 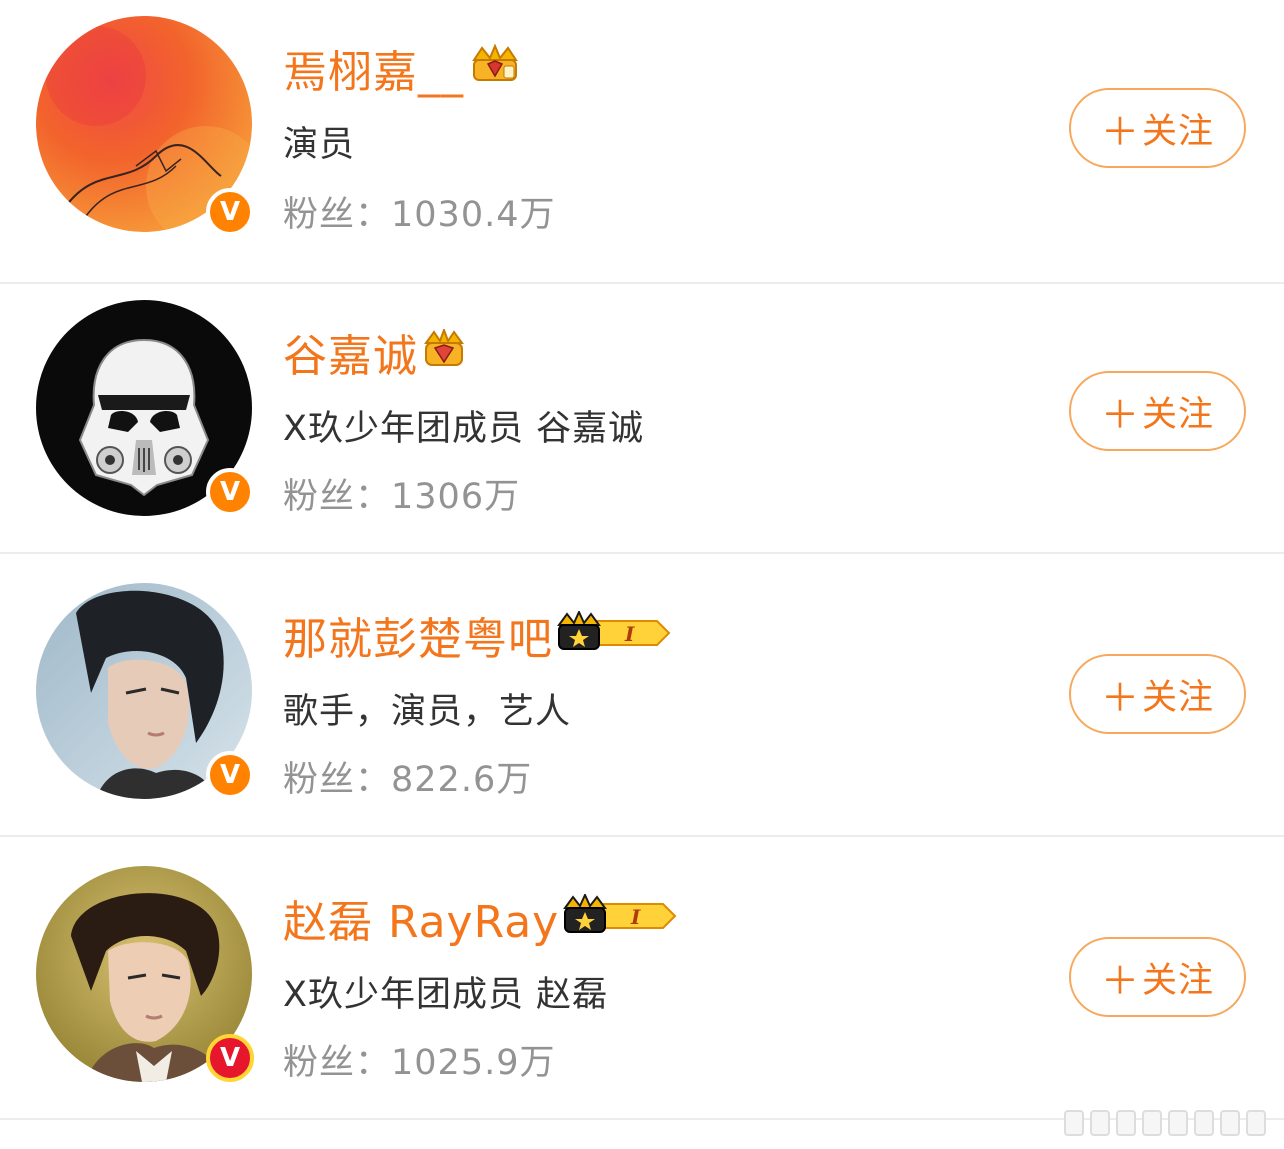 I want to click on fans-count: 粉丝：1030.4万, so click(x=419, y=211).